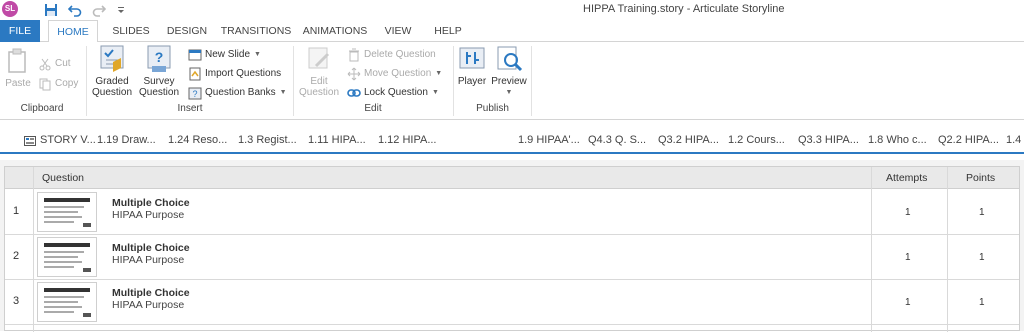 The image size is (1024, 332). I want to click on graded-question-button: Graded Question, so click(112, 71).